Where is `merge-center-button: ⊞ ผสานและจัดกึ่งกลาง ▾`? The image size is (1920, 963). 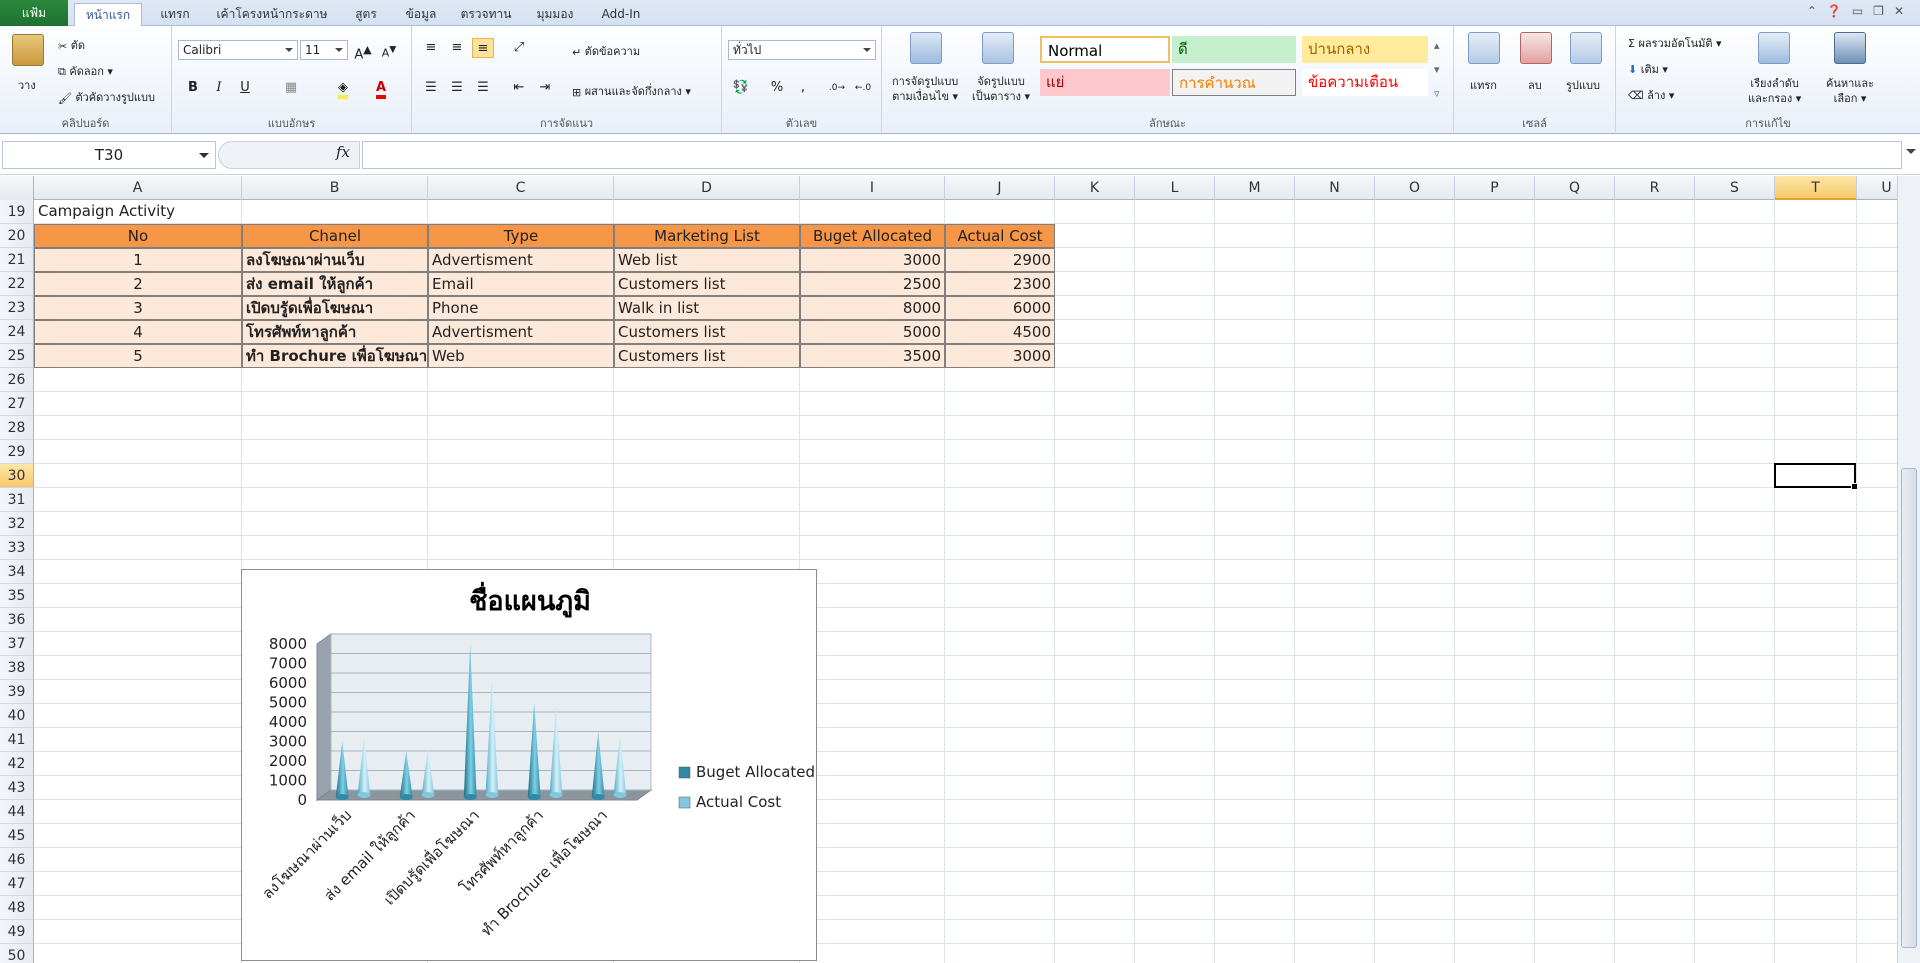 merge-center-button: ⊞ ผสานและจัดกึ่งกลาง ▾ is located at coordinates (631, 91).